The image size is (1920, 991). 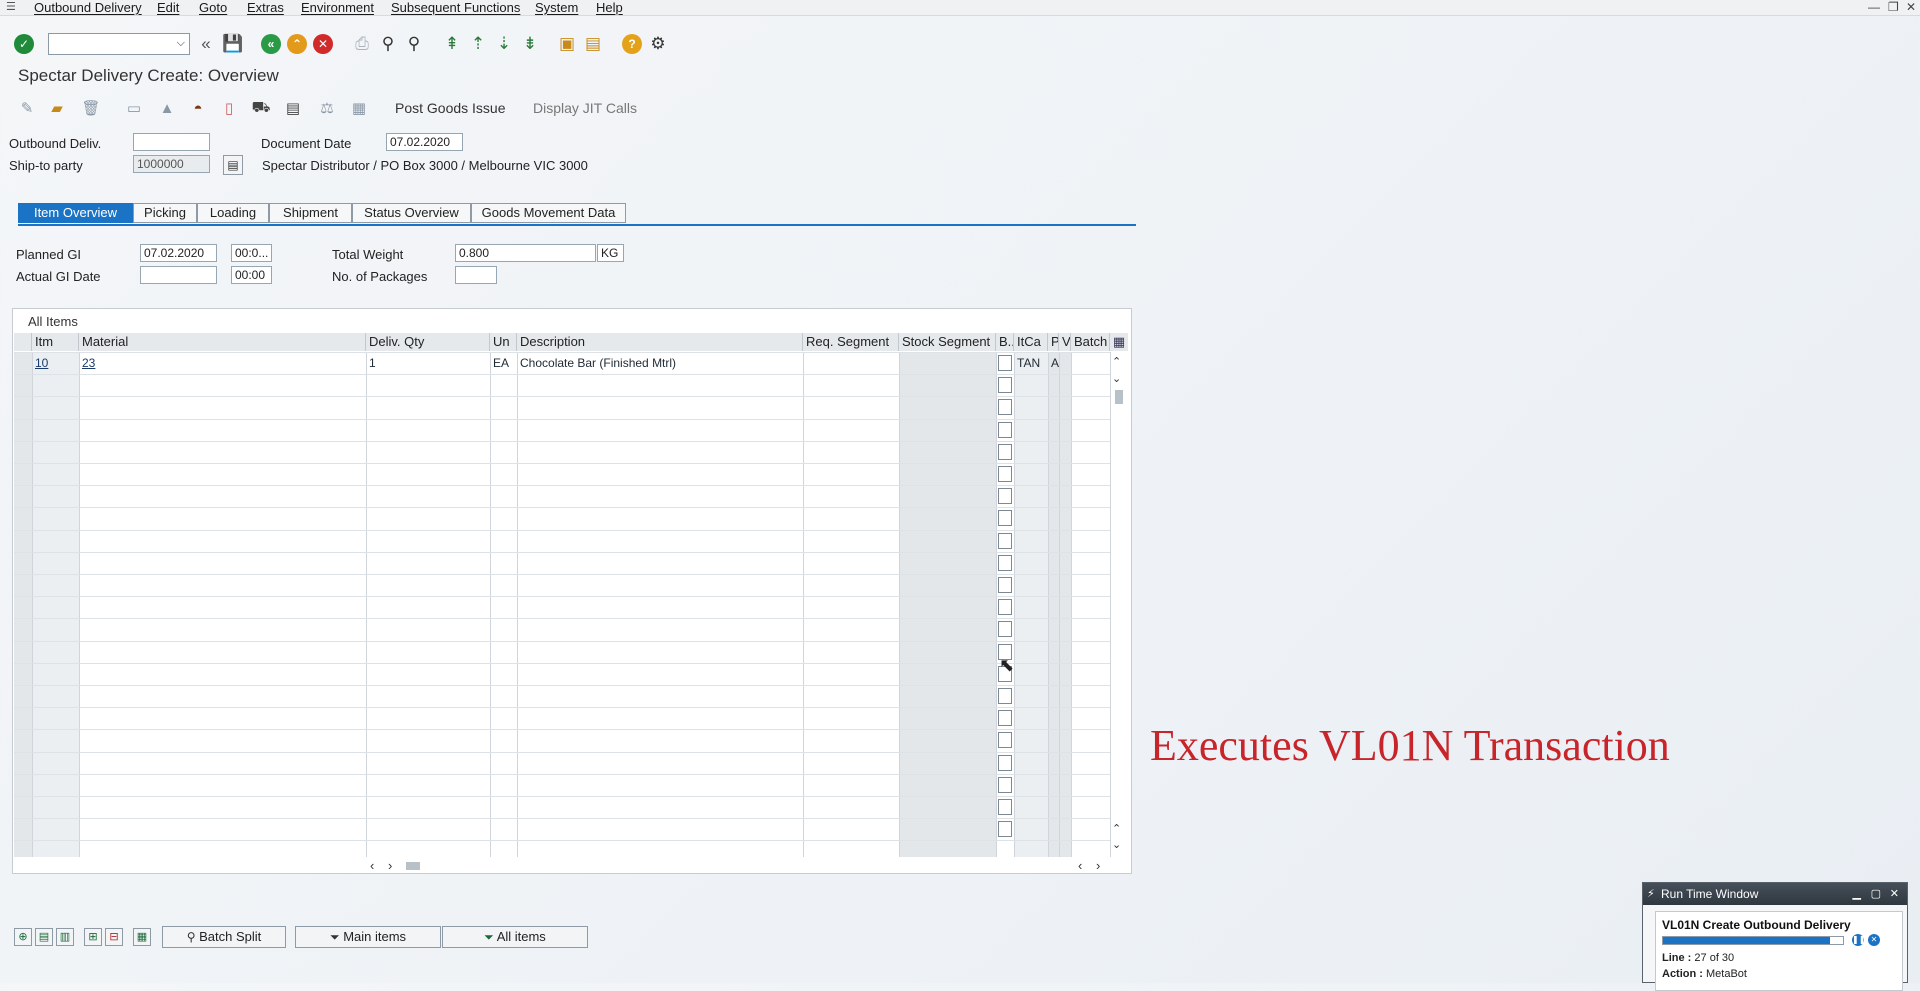 What do you see at coordinates (851, 363) in the screenshot?
I see `row-1-req-segment` at bounding box center [851, 363].